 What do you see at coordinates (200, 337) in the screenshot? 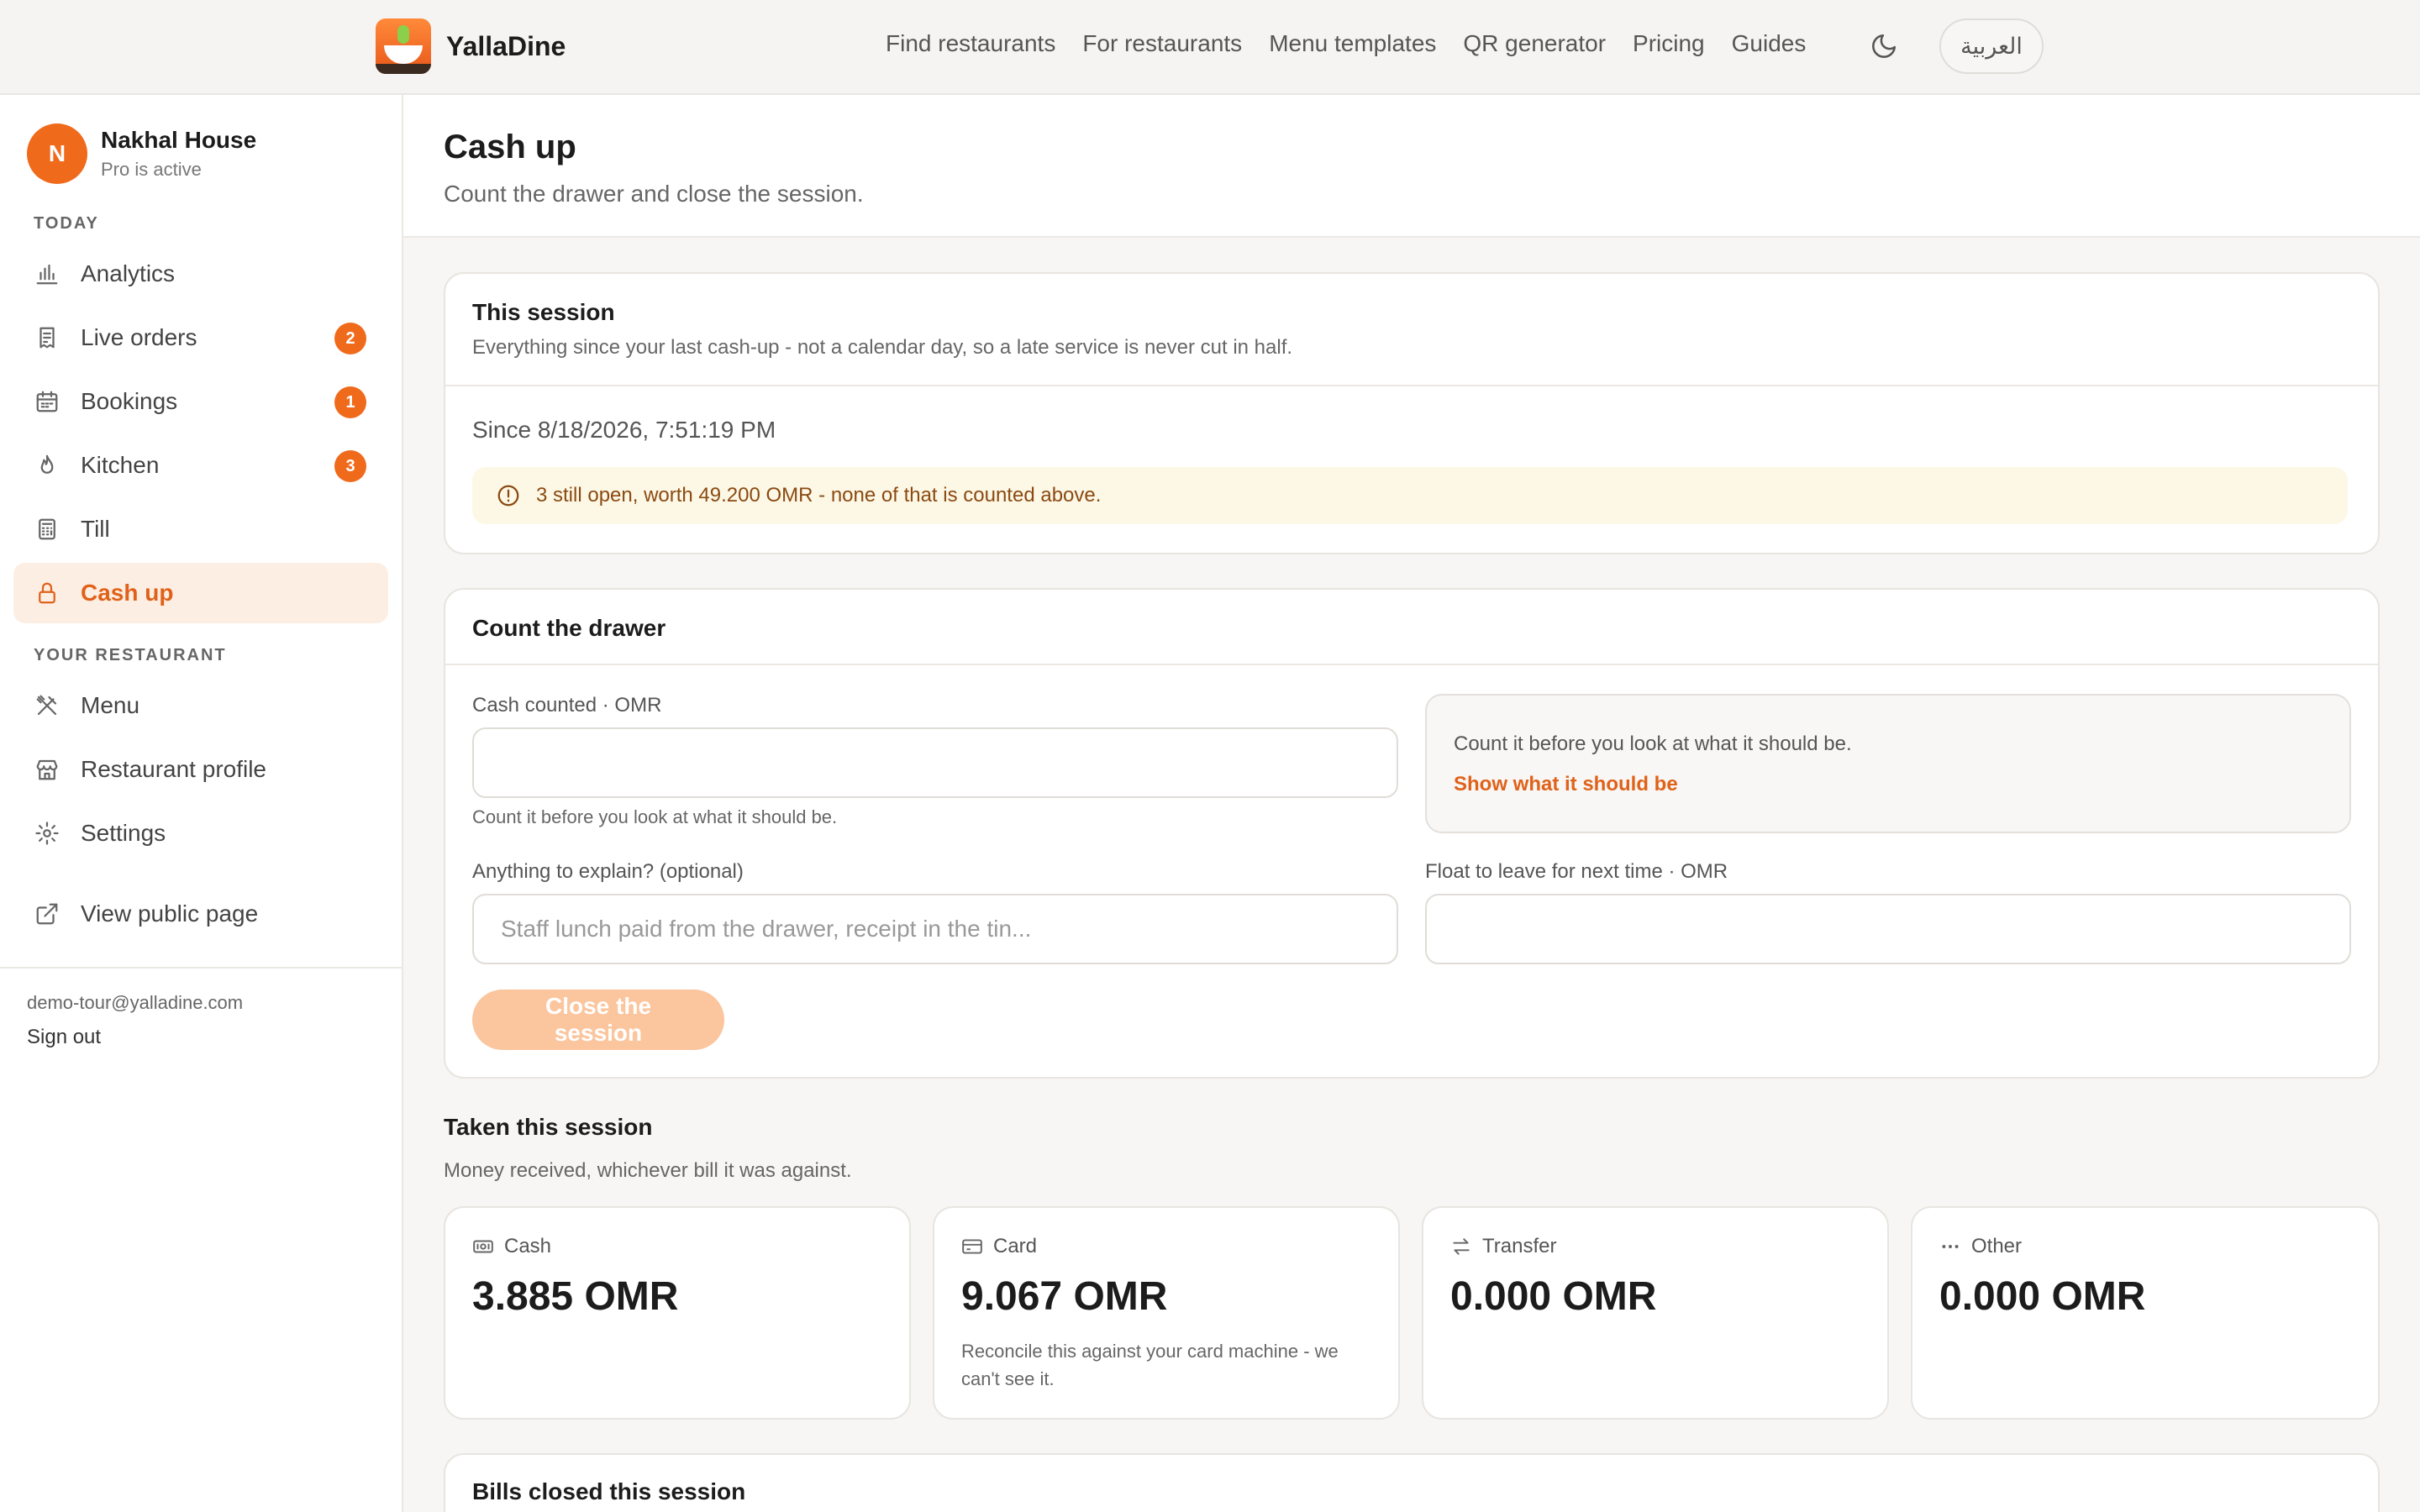
I see `sidebar-item-live-orders: Live orders 2` at bounding box center [200, 337].